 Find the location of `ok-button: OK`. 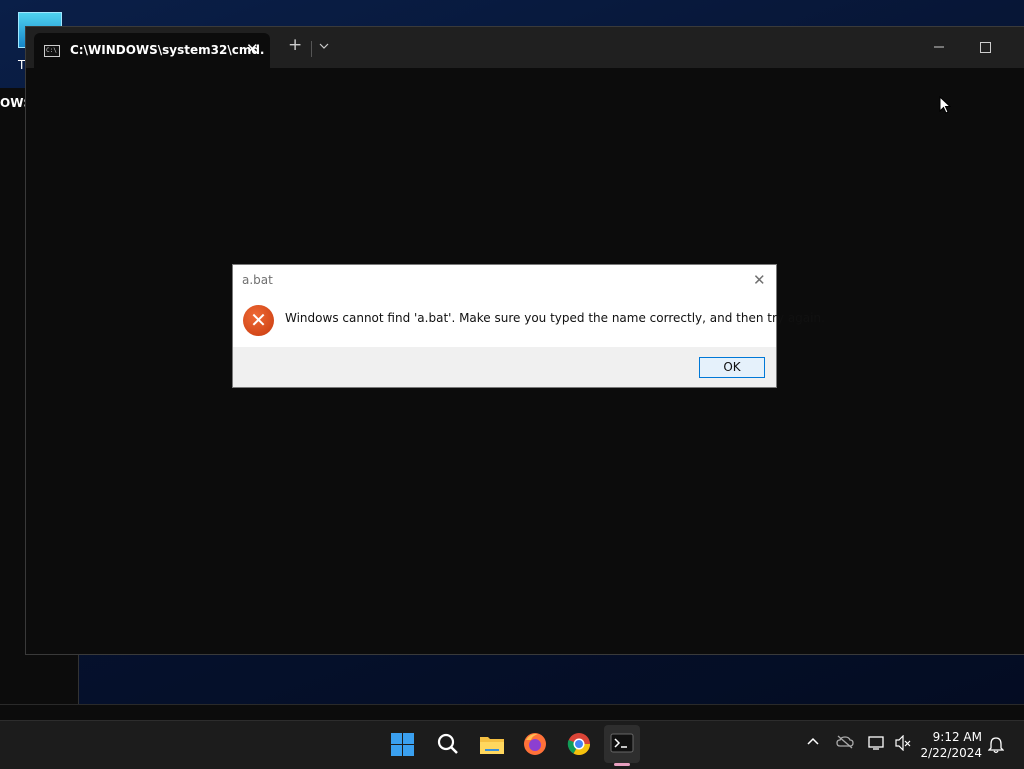

ok-button: OK is located at coordinates (732, 367).